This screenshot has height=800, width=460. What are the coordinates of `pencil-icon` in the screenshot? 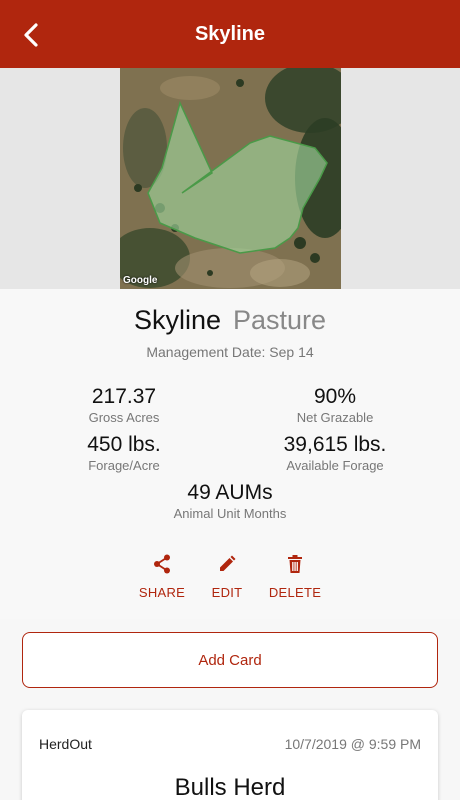 It's located at (228, 563).